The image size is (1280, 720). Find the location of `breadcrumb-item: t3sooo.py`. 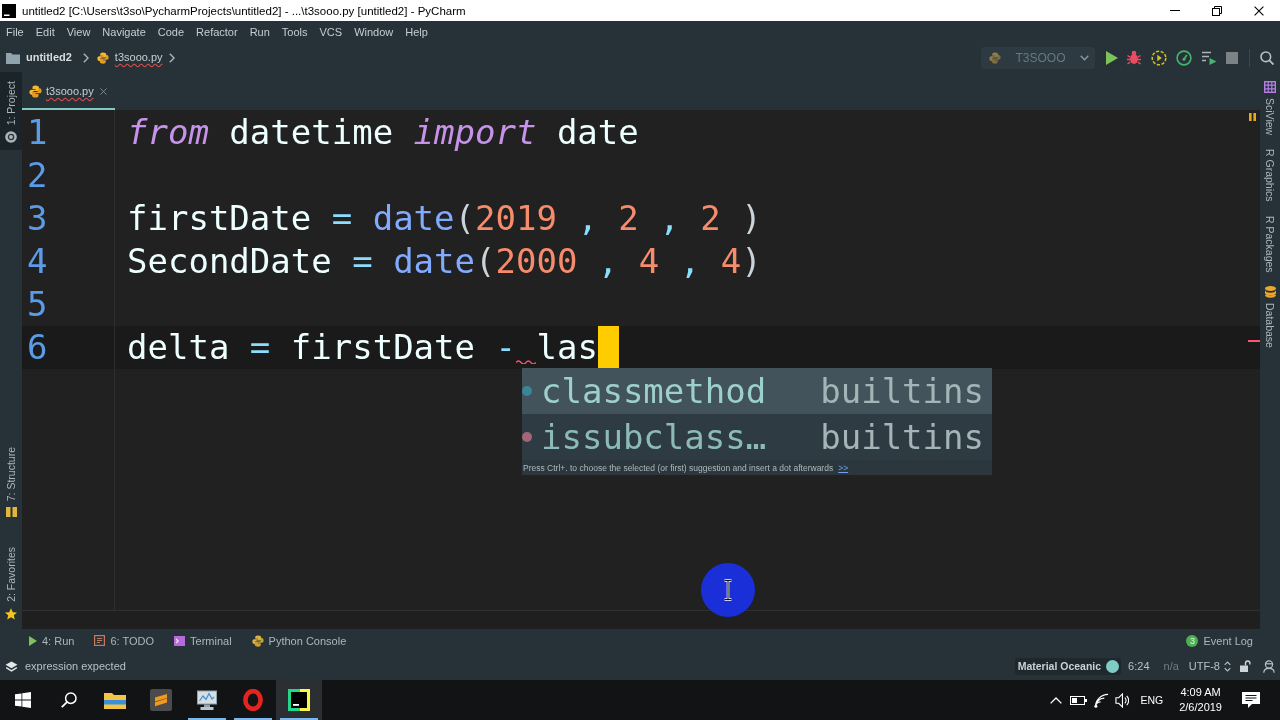

breadcrumb-item: t3sooo.py is located at coordinates (138, 57).